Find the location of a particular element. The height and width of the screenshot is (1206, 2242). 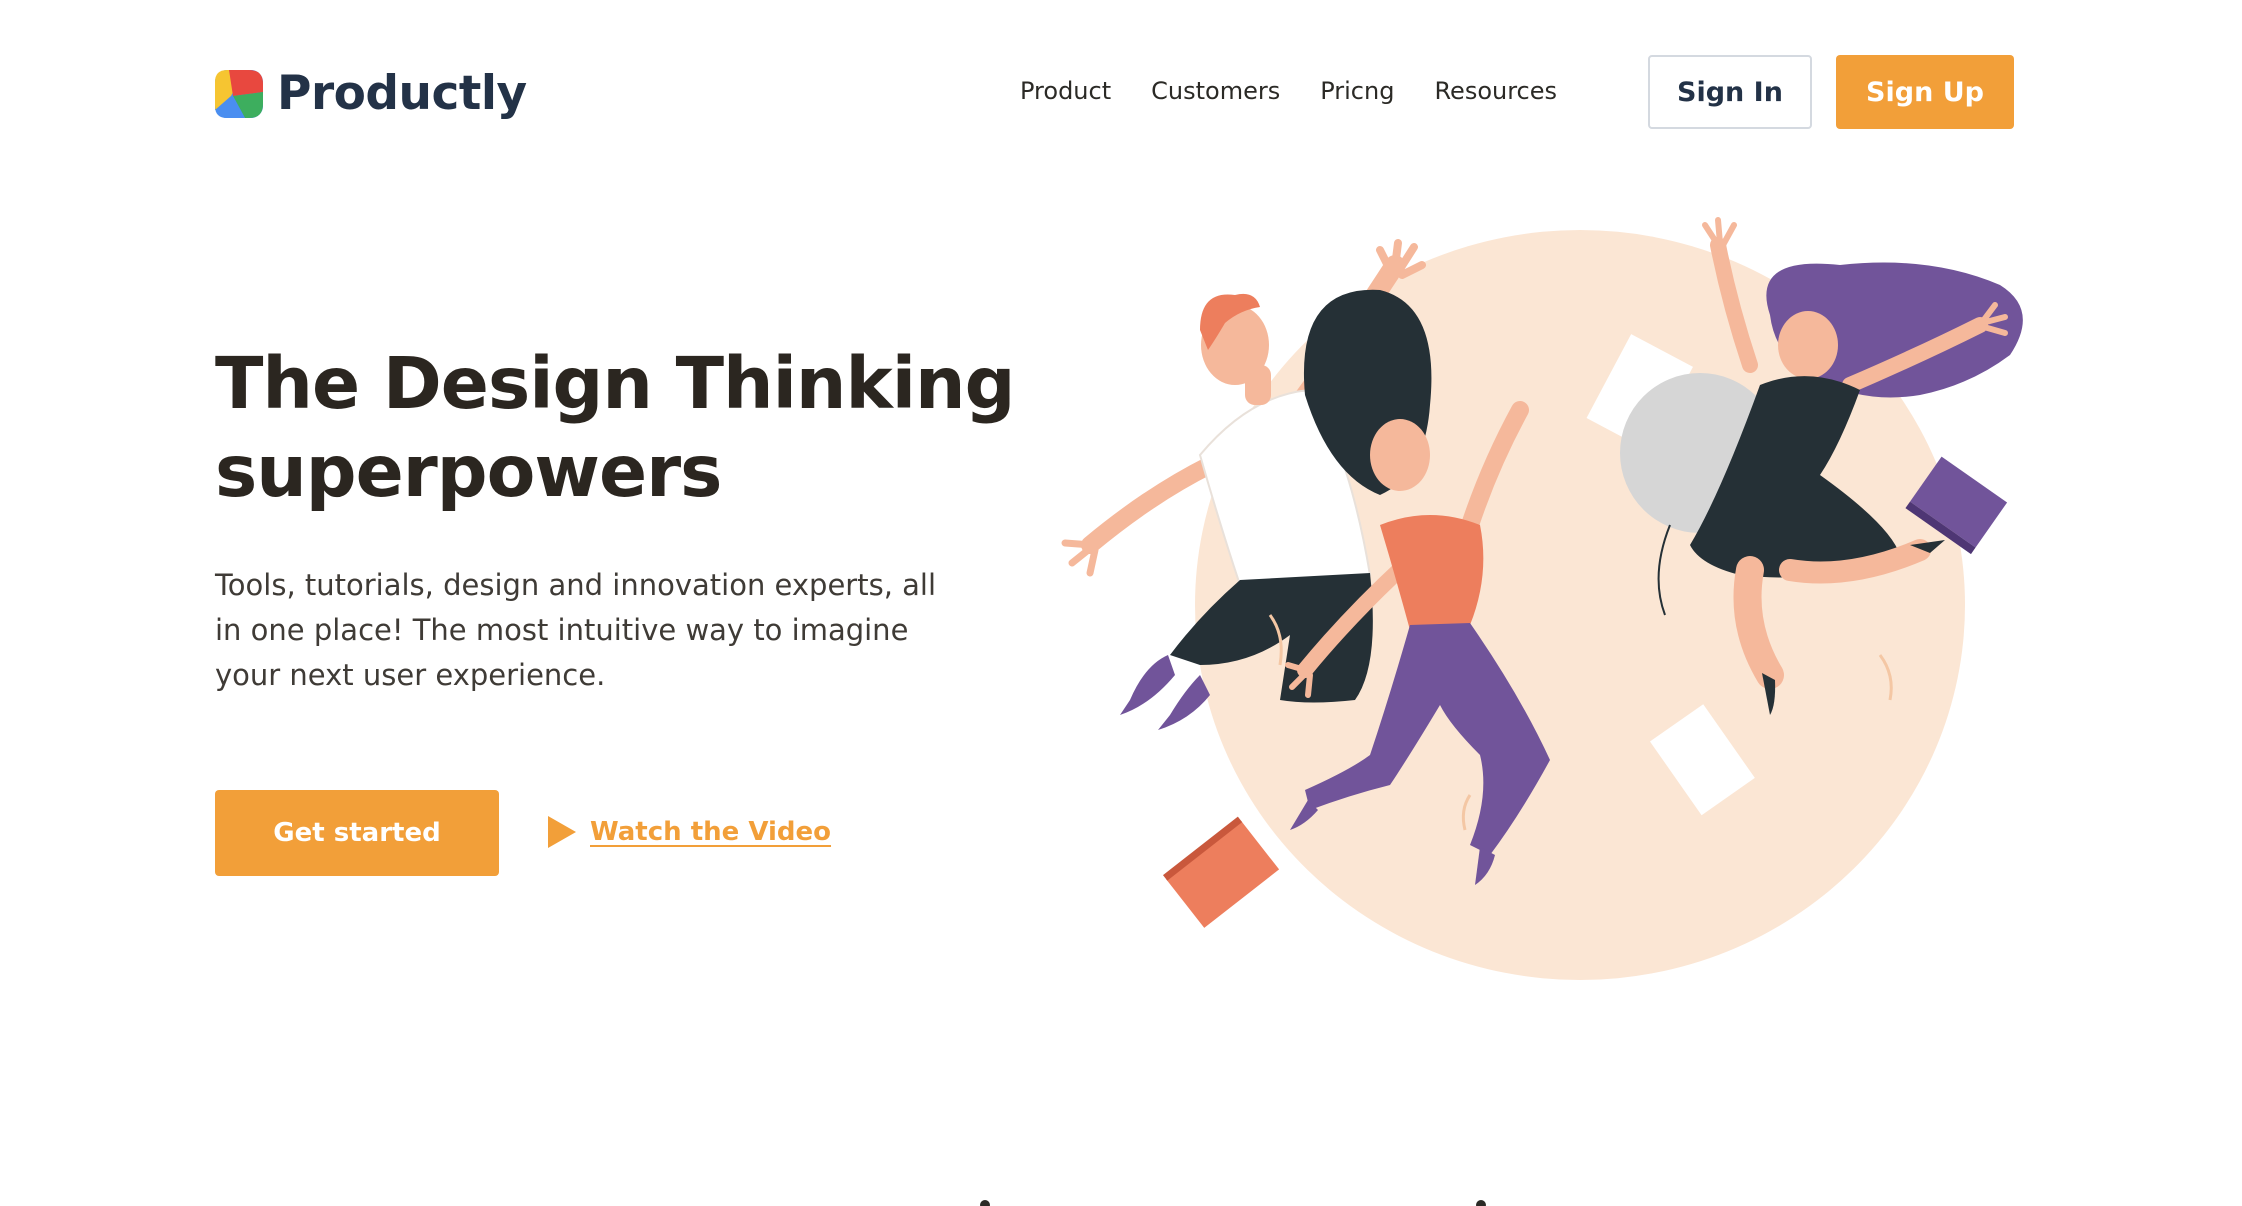

brand-name: Productly is located at coordinates (402, 93).